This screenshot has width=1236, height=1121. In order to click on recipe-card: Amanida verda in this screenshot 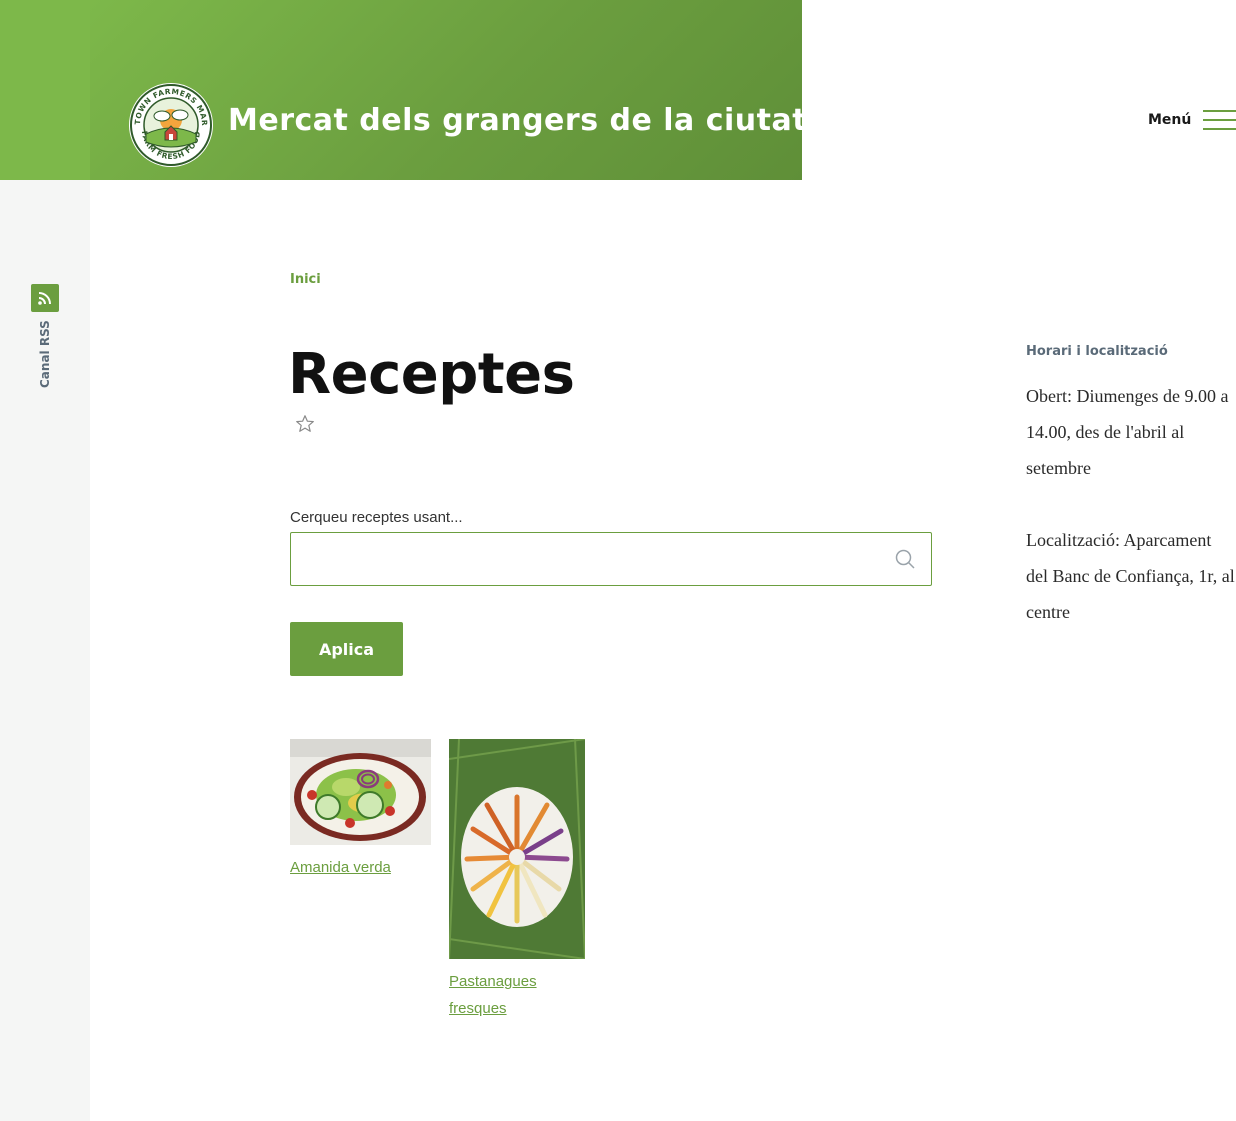, I will do `click(360, 810)`.